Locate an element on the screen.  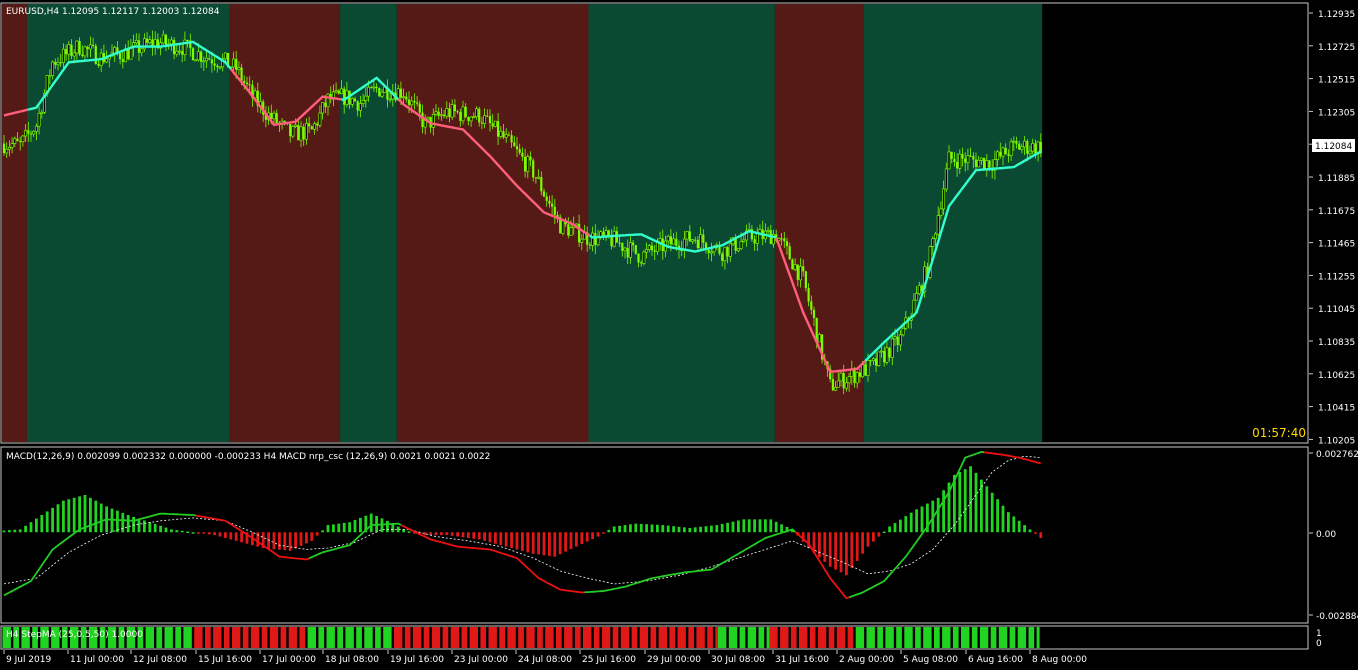
time-axis-label: 6 Aug 16:00 is located at coordinates (995, 660).